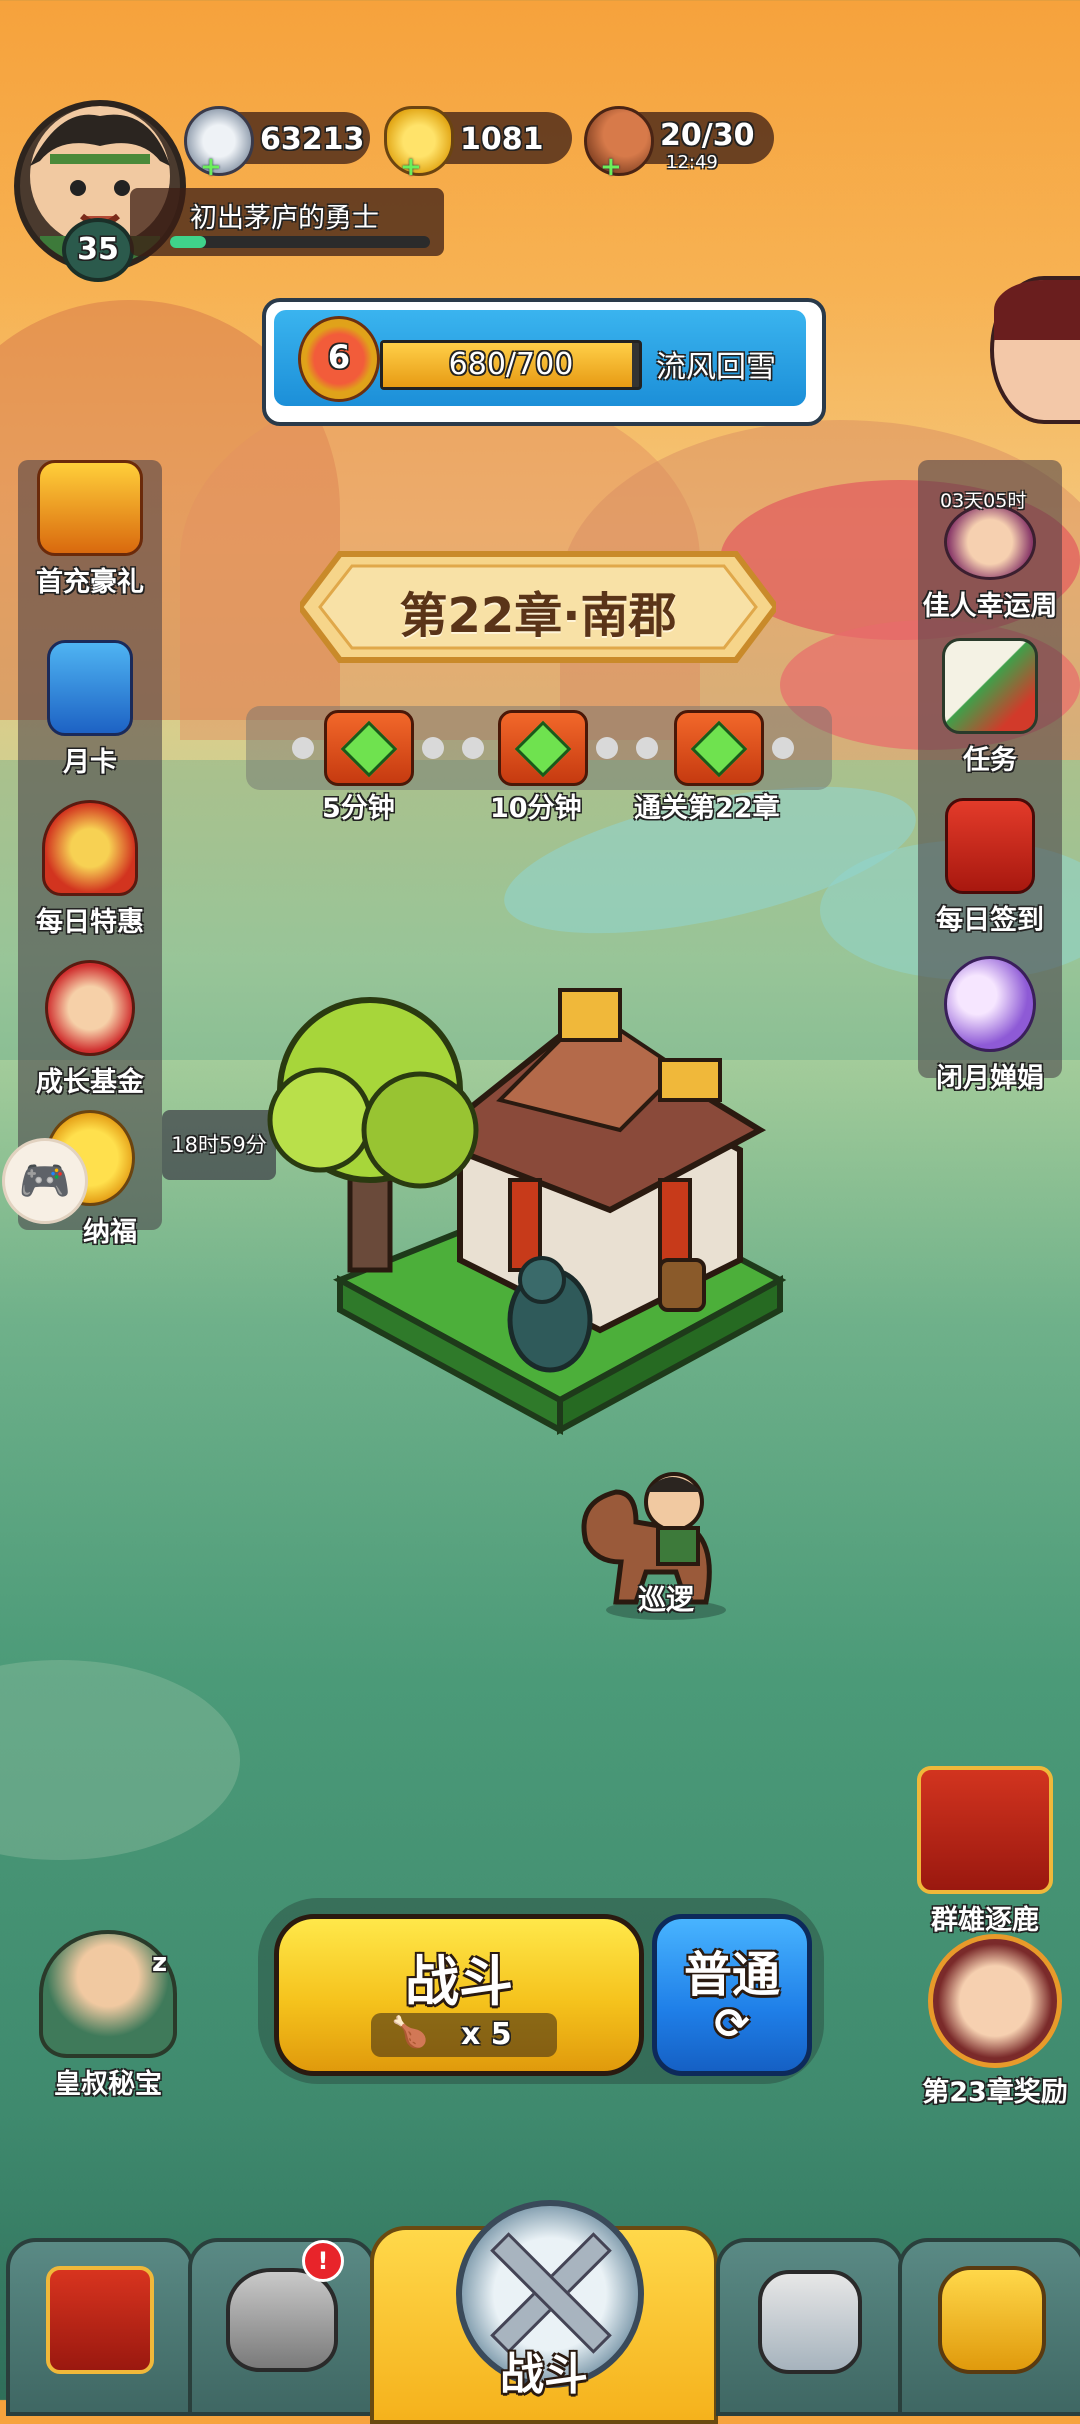 Image resolution: width=1080 pixels, height=2424 pixels. I want to click on battle-button: 战斗 🍗 x 5, so click(459, 1995).